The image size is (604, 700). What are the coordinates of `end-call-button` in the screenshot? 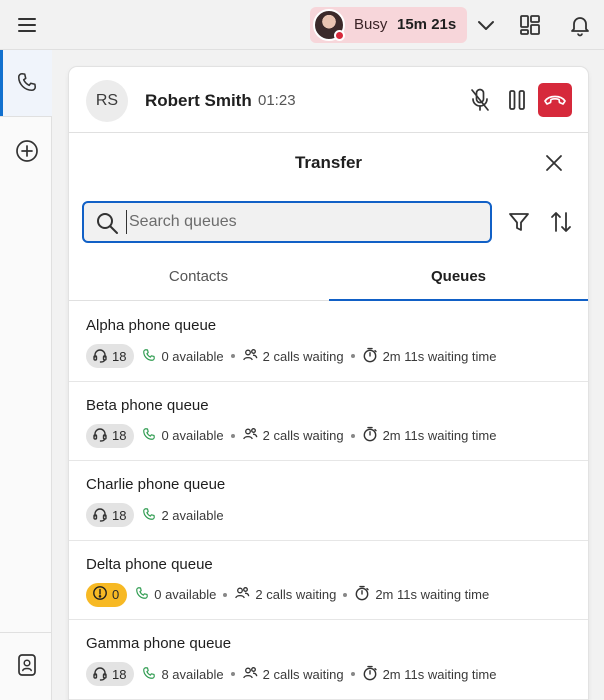 It's located at (555, 100).